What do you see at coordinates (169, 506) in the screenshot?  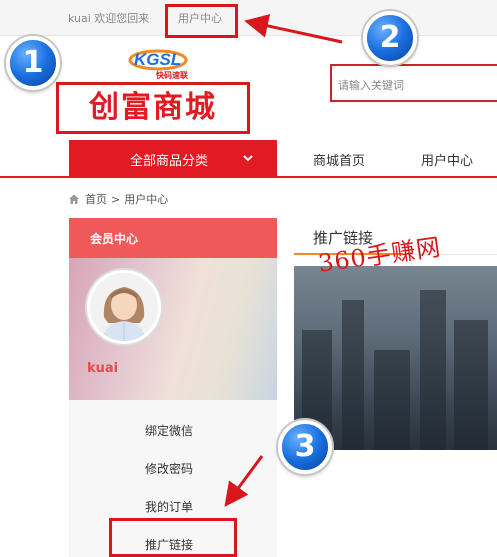 I see `sidebar-item-my-orders: 我的订单` at bounding box center [169, 506].